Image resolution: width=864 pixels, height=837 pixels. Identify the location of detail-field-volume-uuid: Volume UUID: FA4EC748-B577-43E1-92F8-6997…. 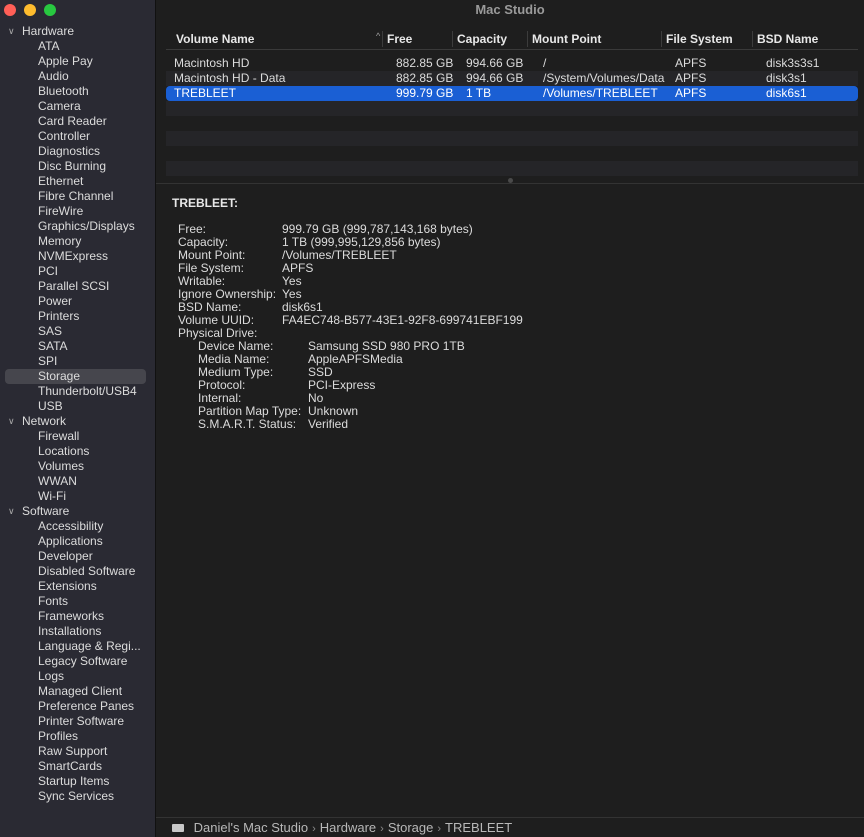
(512, 320).